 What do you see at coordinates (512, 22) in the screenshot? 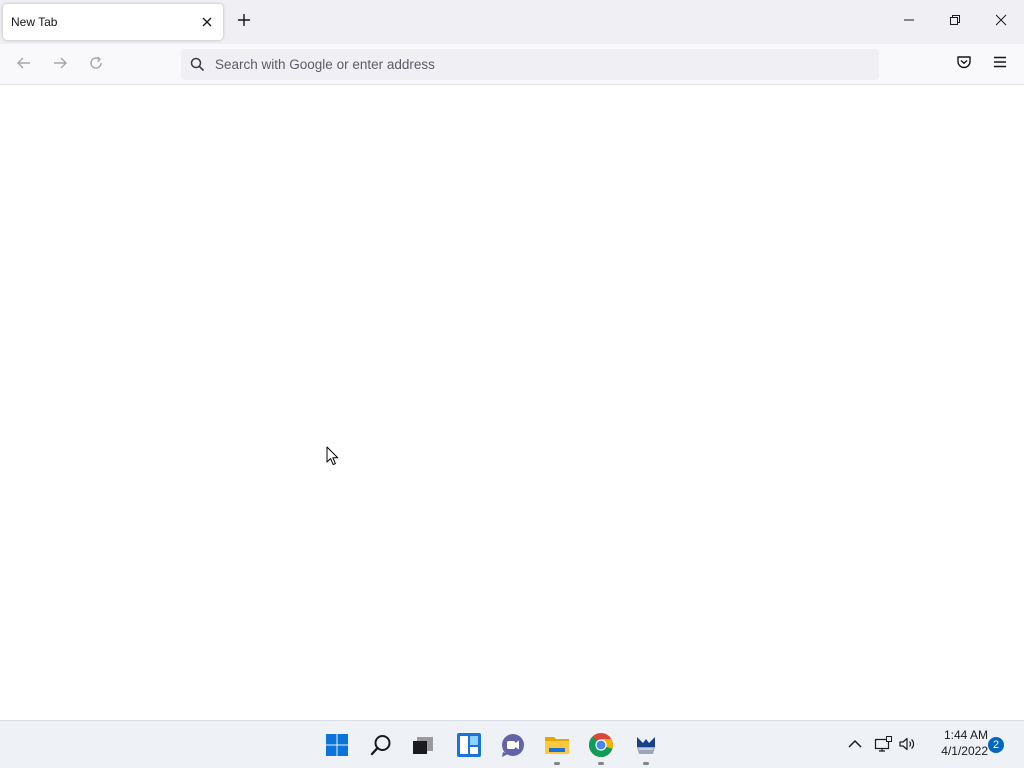
I see `tab-strip: New Tab` at bounding box center [512, 22].